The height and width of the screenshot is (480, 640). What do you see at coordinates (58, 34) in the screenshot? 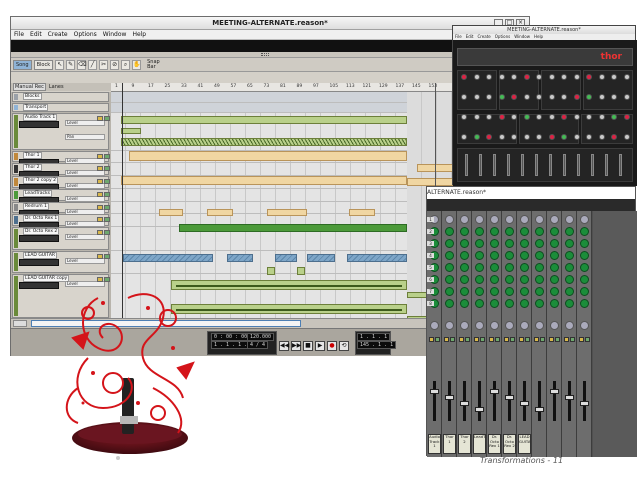
I see `menu-create: Create` at bounding box center [58, 34].